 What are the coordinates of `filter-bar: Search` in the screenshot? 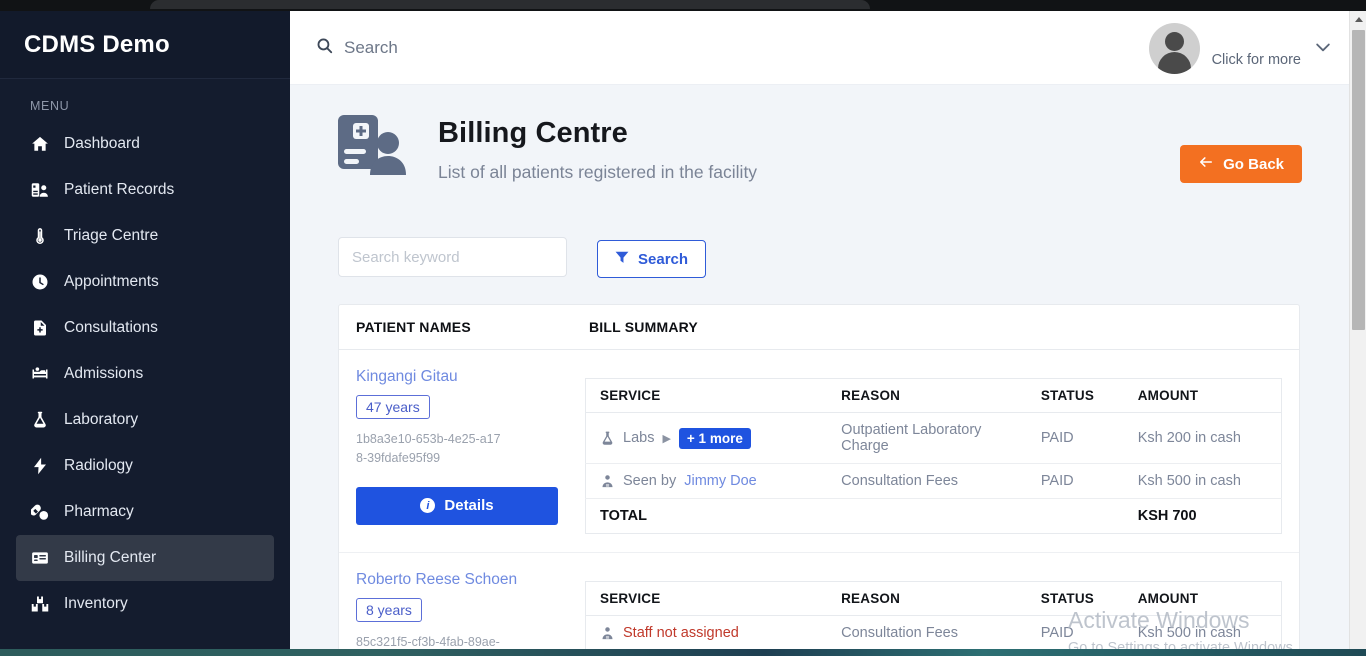 It's located at (522, 257).